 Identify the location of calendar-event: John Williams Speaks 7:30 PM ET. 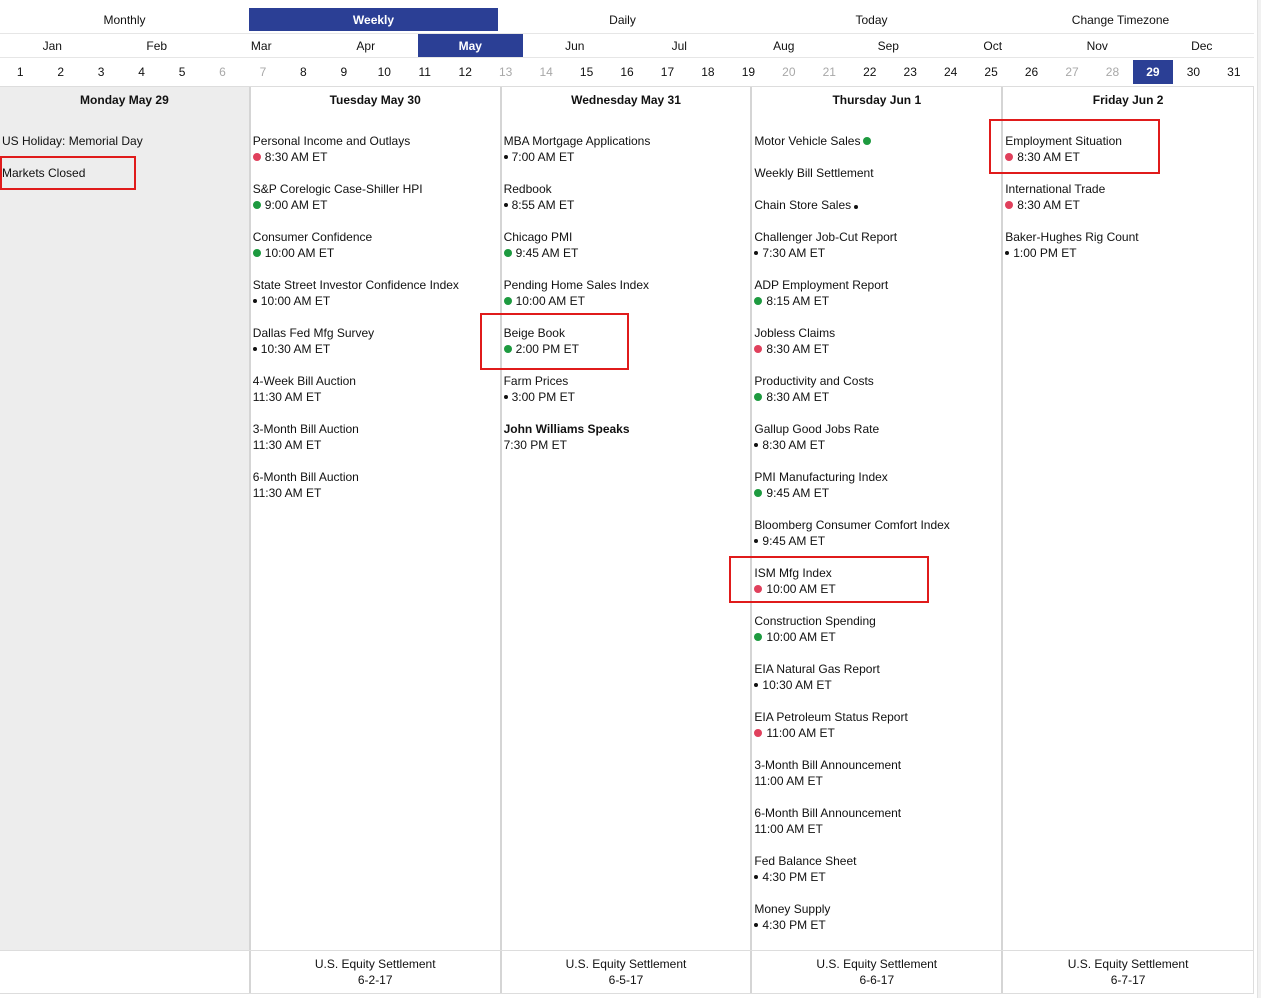
(627, 445).